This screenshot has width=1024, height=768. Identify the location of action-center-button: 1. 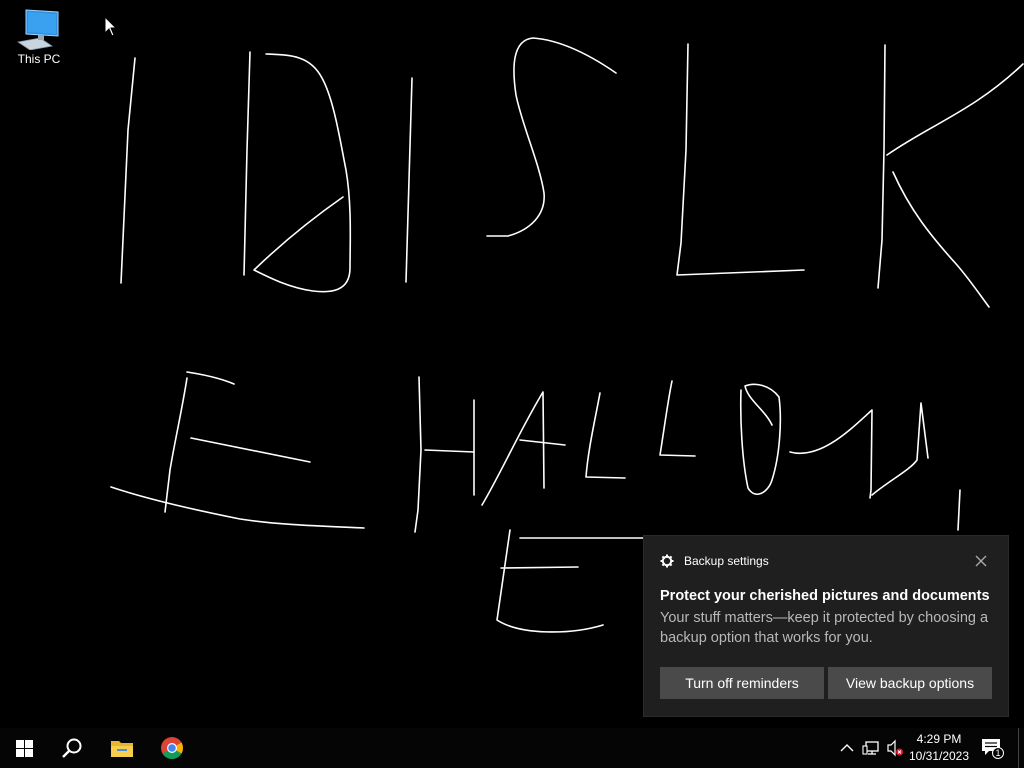
(992, 748).